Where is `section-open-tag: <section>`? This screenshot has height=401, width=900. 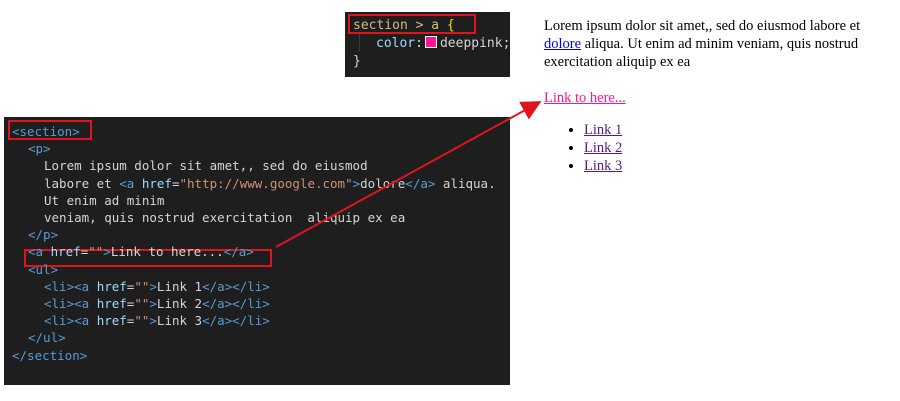
section-open-tag: <section> is located at coordinates (46, 131).